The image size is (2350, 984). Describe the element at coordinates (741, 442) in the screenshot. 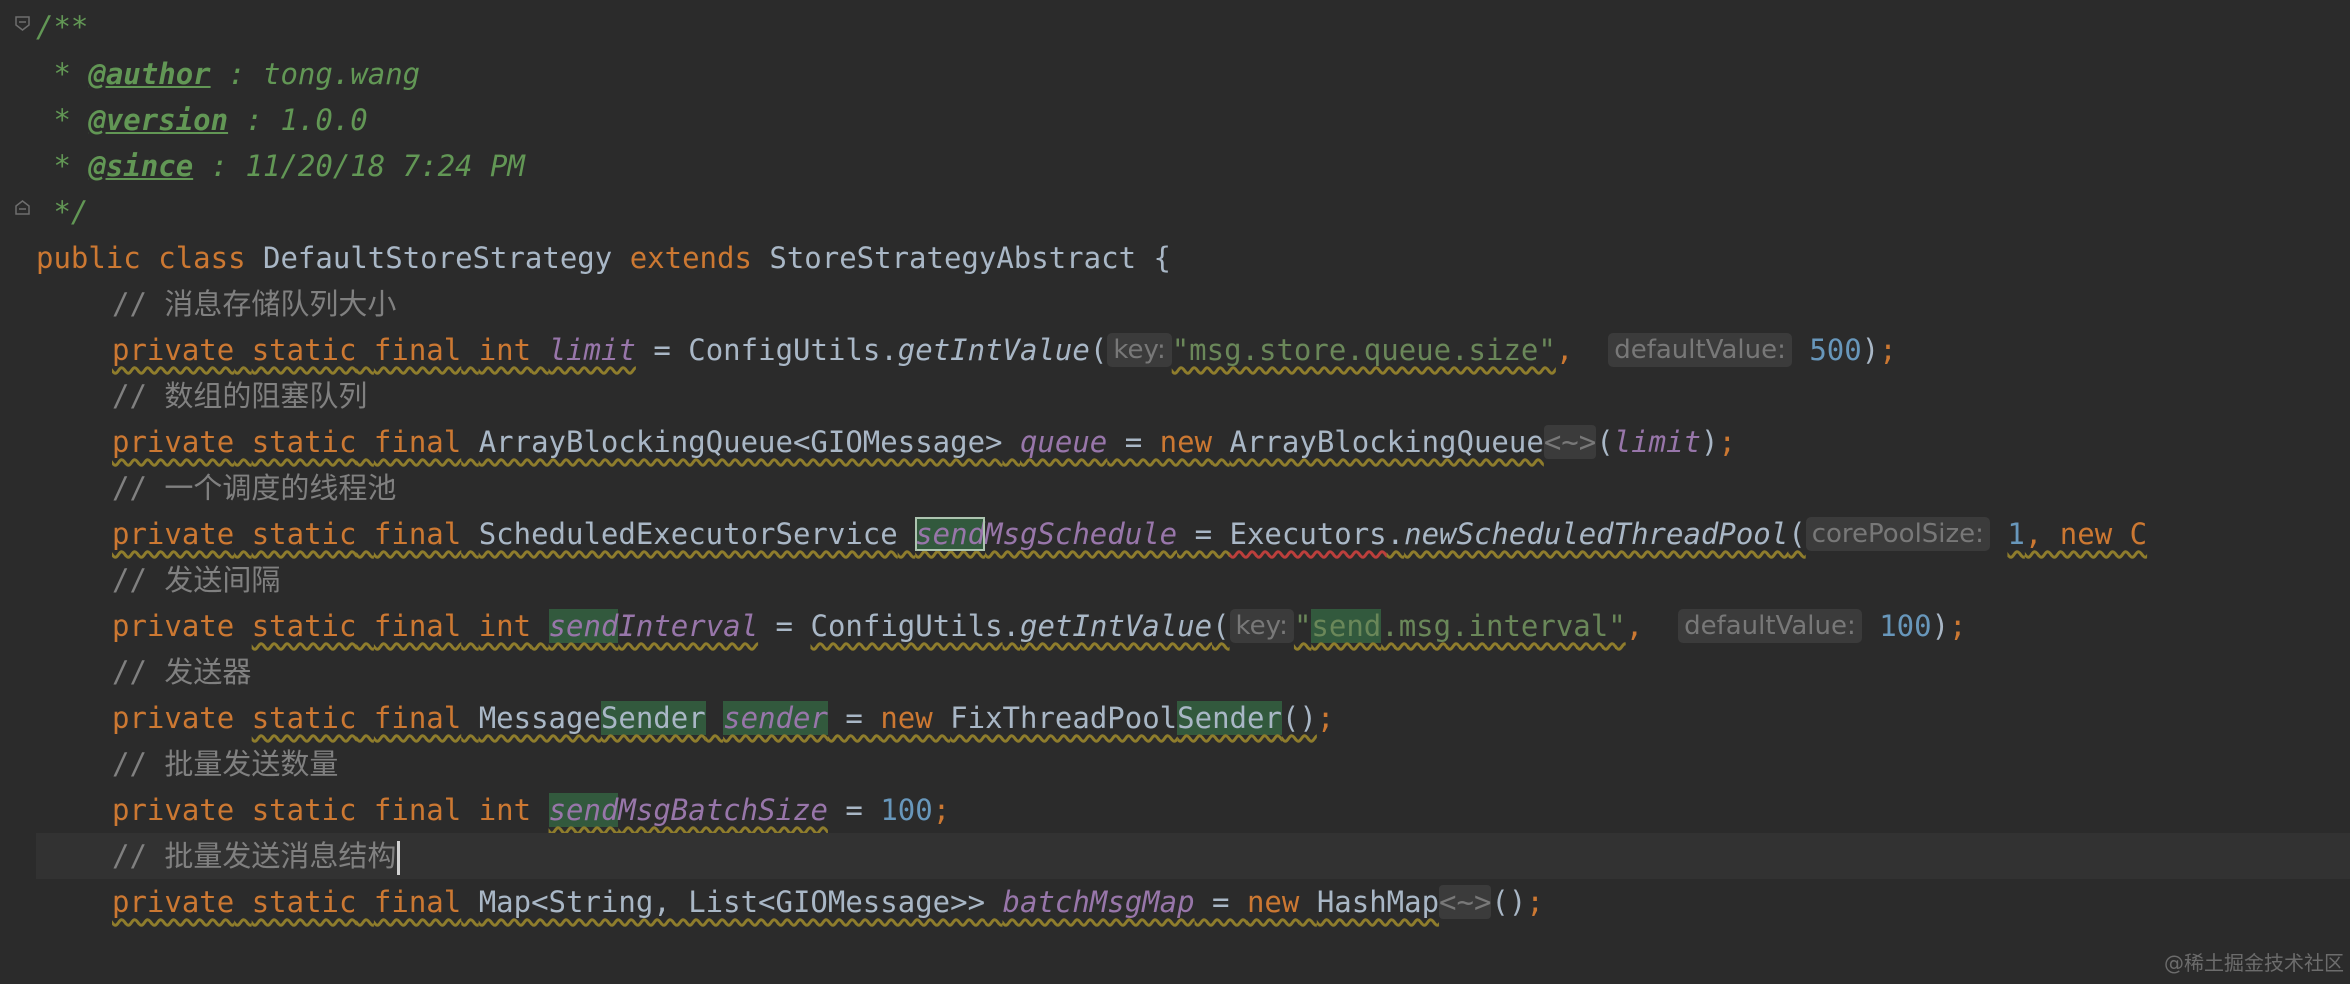

I see `type-name: ArrayBlockingQueue<GIOMessage>` at that location.